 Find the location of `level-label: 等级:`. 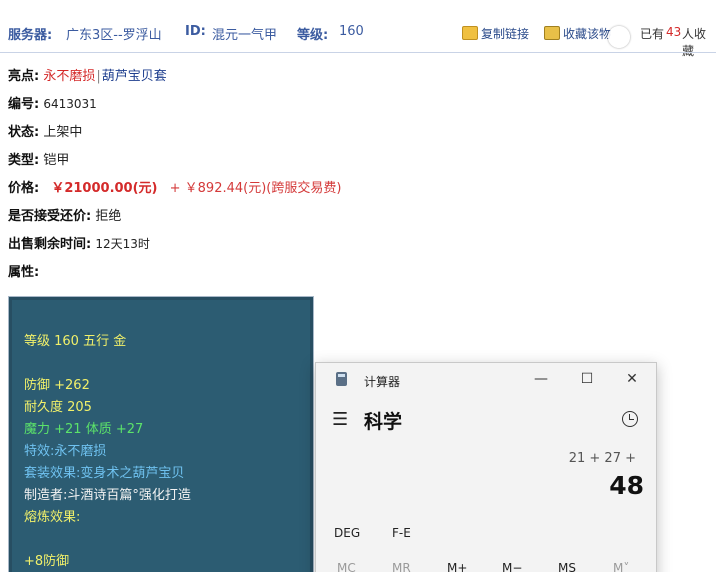

level-label: 等级: is located at coordinates (313, 35).